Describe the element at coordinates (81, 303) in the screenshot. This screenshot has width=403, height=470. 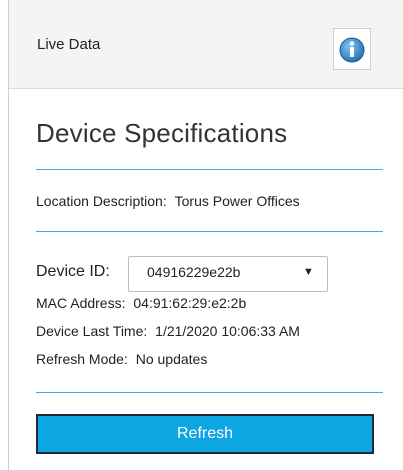
I see `mac-label: MAC Address:` at that location.